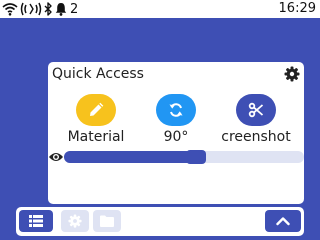 The height and width of the screenshot is (240, 320). Describe the element at coordinates (130, 157) in the screenshot. I see `slider-fill` at that location.